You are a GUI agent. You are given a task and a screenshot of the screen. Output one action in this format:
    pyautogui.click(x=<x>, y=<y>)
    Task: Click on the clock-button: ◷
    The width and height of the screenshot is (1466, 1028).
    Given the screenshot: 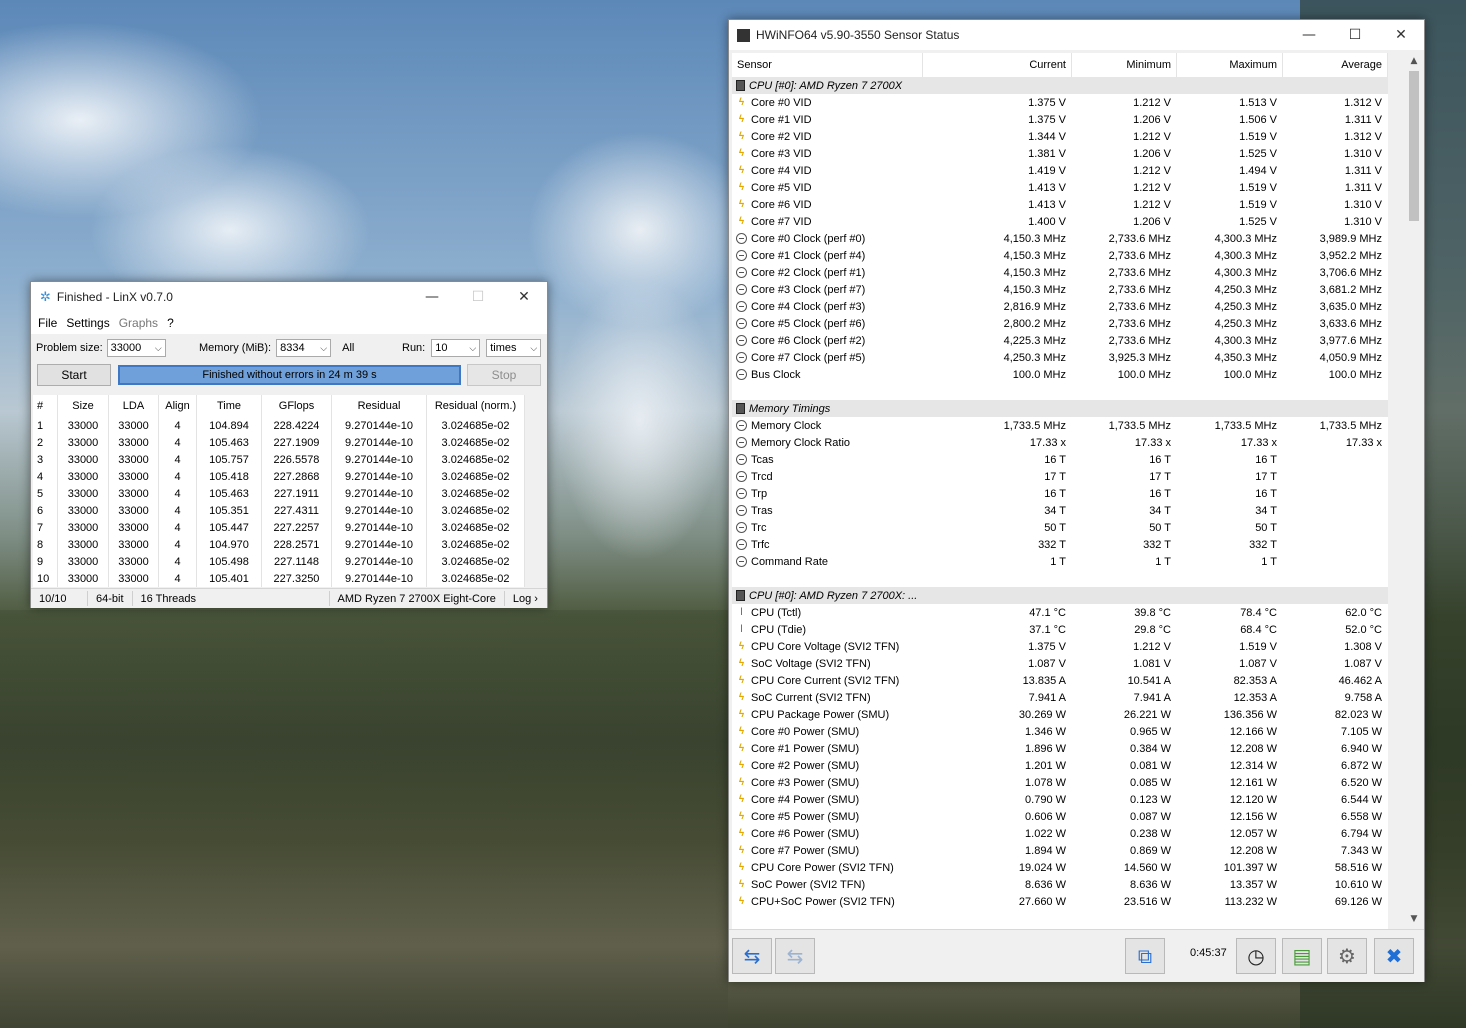 What is the action you would take?
    pyautogui.click(x=1256, y=956)
    